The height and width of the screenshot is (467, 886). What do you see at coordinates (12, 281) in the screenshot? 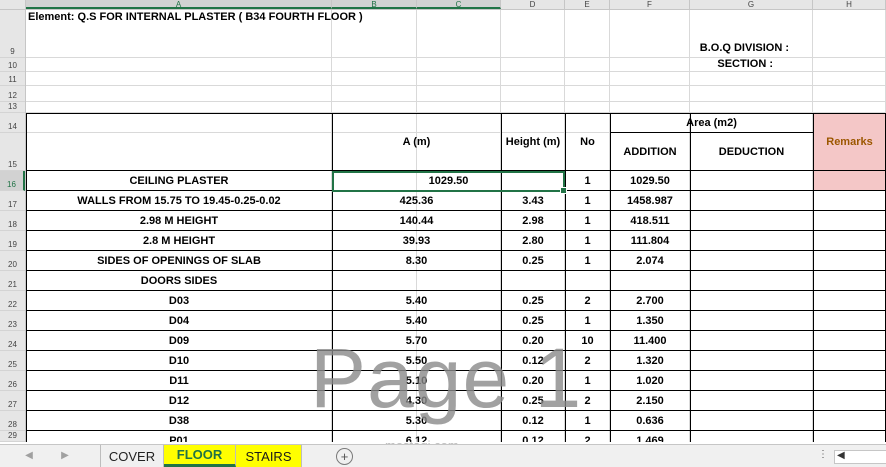
I see `row-header: 21` at bounding box center [12, 281].